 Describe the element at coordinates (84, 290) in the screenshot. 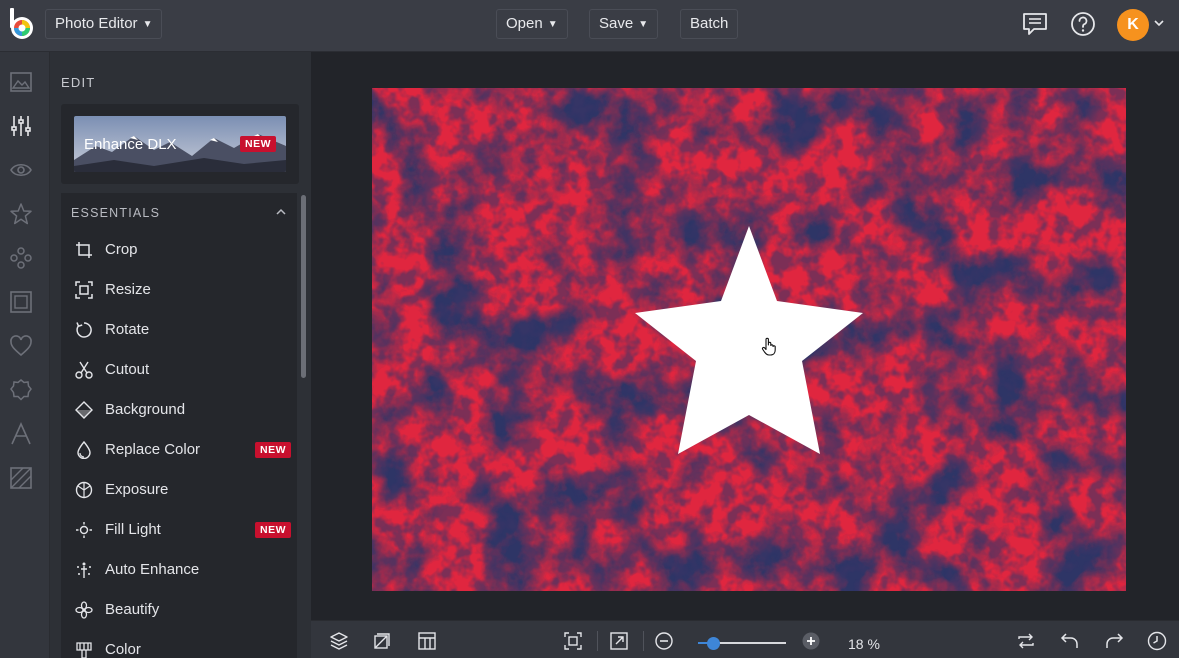

I see `resize-icon` at that location.